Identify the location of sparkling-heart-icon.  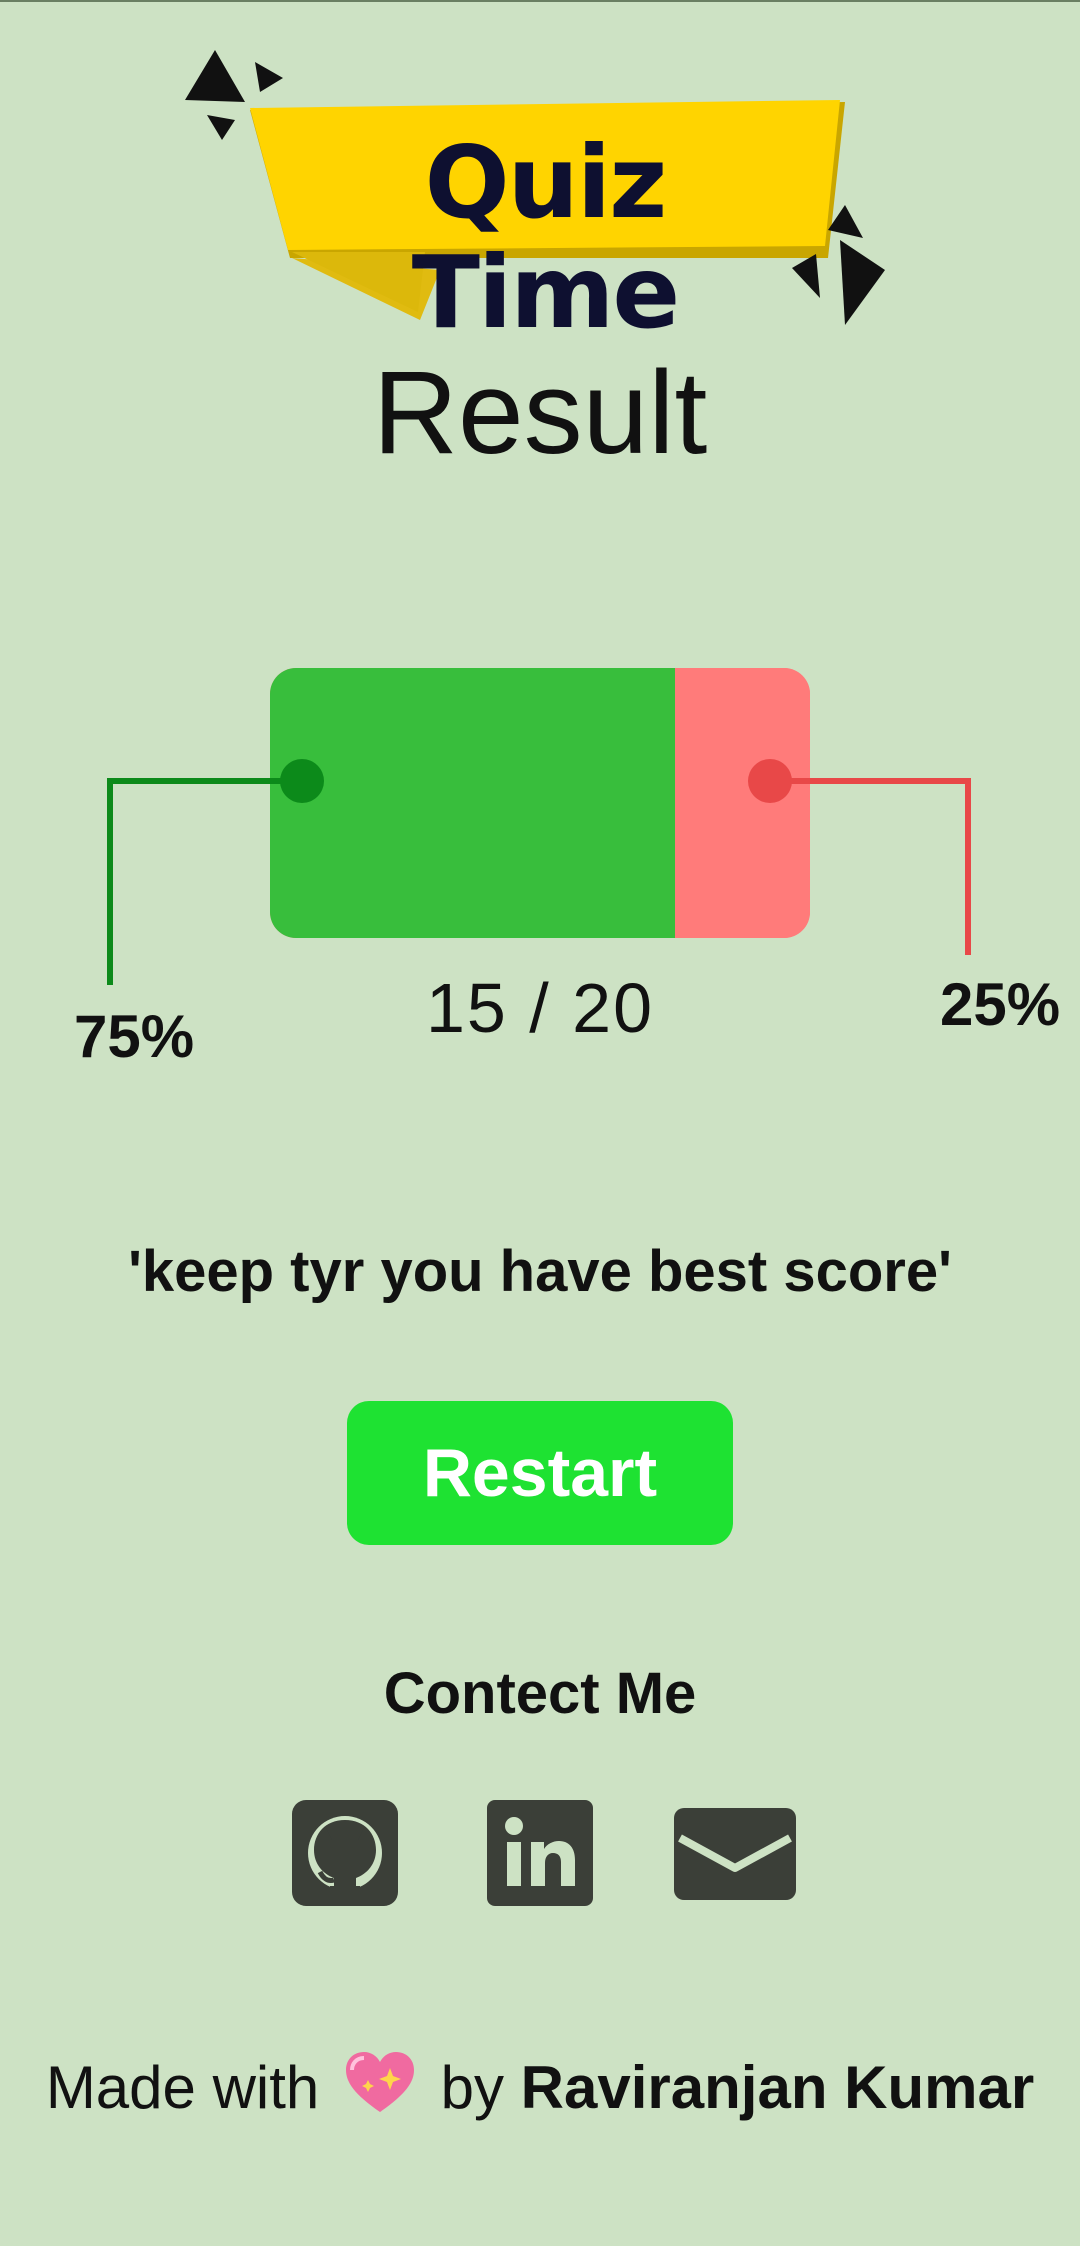
(379, 2082).